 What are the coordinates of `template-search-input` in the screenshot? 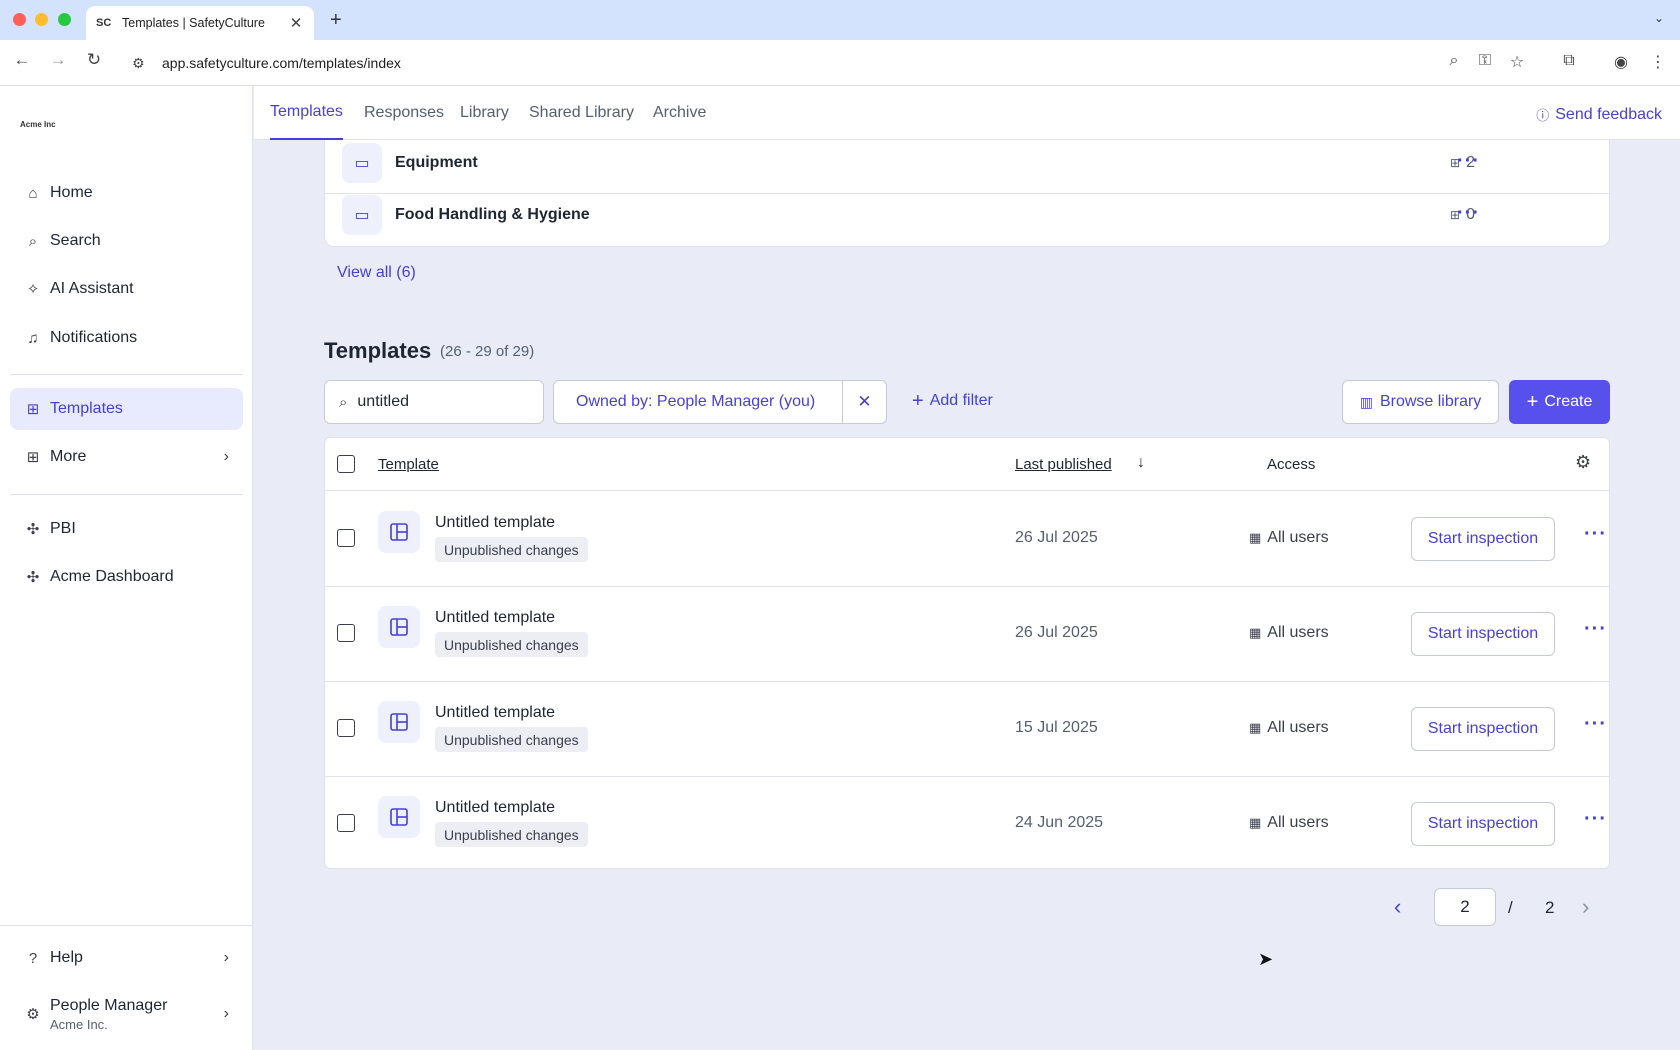 It's located at (437, 402).